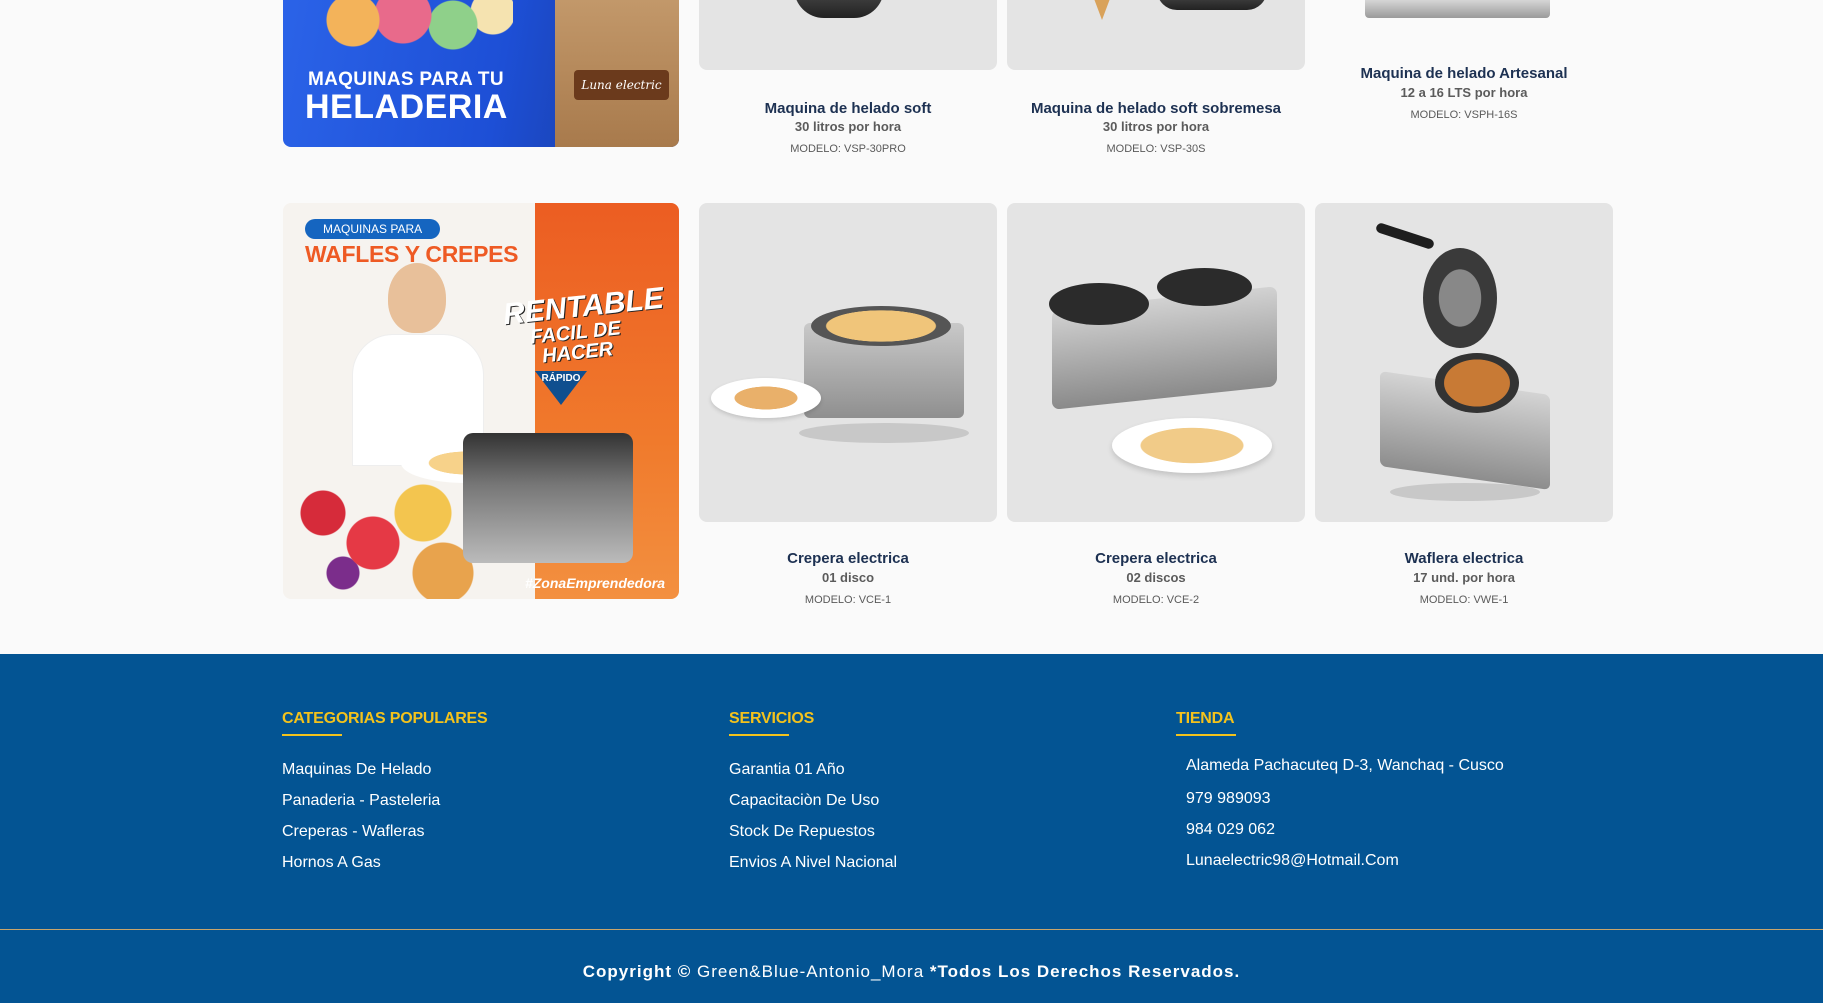 The width and height of the screenshot is (1823, 1003). I want to click on product-image-waflera, so click(1464, 362).